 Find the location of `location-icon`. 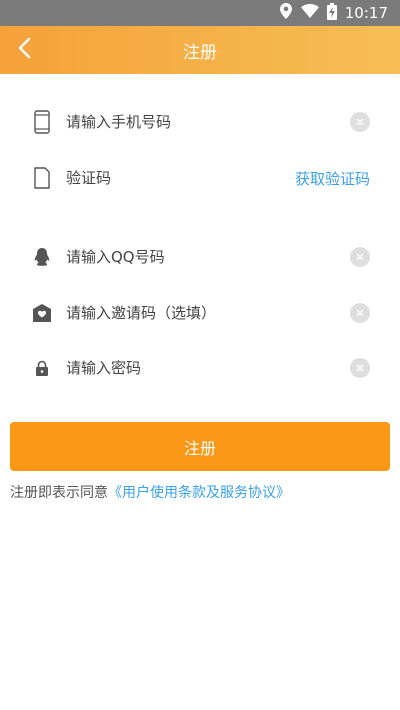

location-icon is located at coordinates (286, 13).